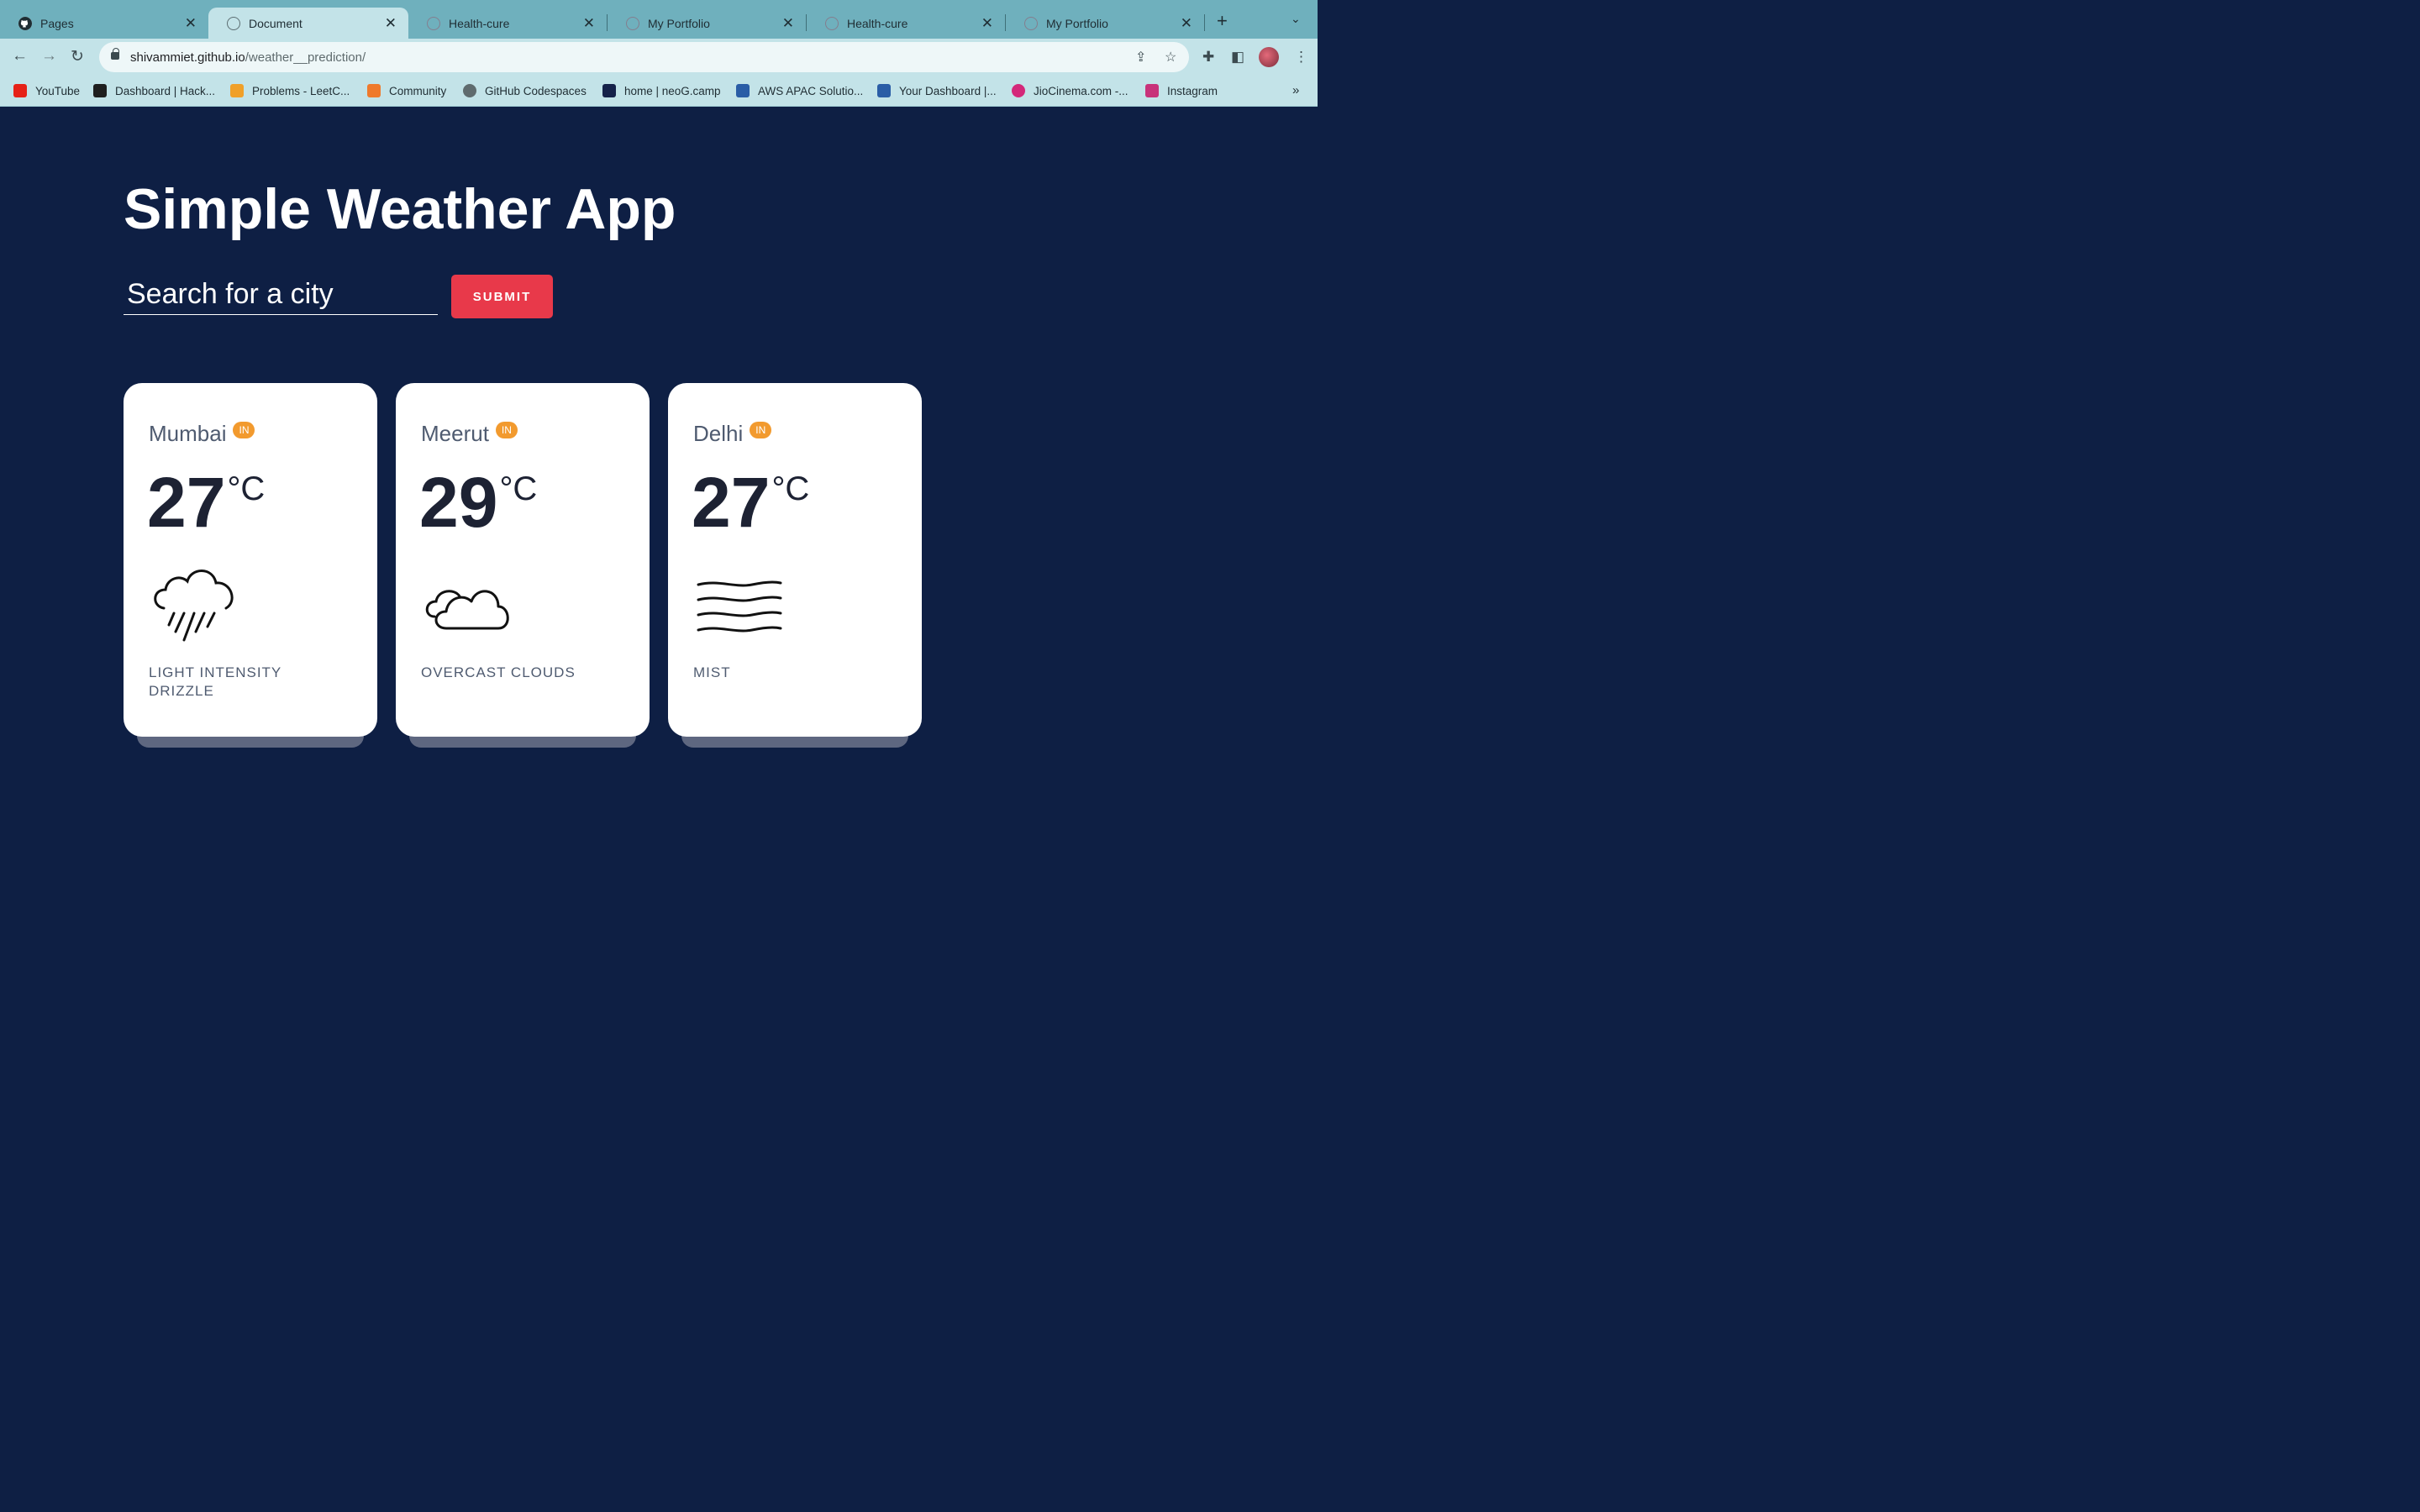 The image size is (2420, 1512). What do you see at coordinates (458, 502) in the screenshot?
I see `temperature-value: 29` at bounding box center [458, 502].